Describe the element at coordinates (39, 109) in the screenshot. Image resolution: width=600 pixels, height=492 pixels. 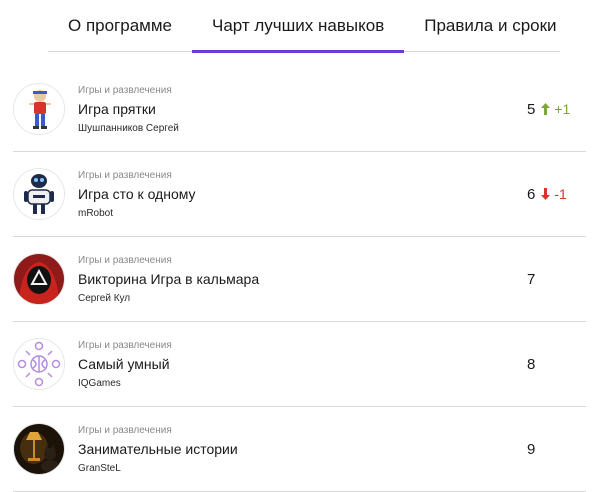
I see `cartoon-boy-icon` at that location.